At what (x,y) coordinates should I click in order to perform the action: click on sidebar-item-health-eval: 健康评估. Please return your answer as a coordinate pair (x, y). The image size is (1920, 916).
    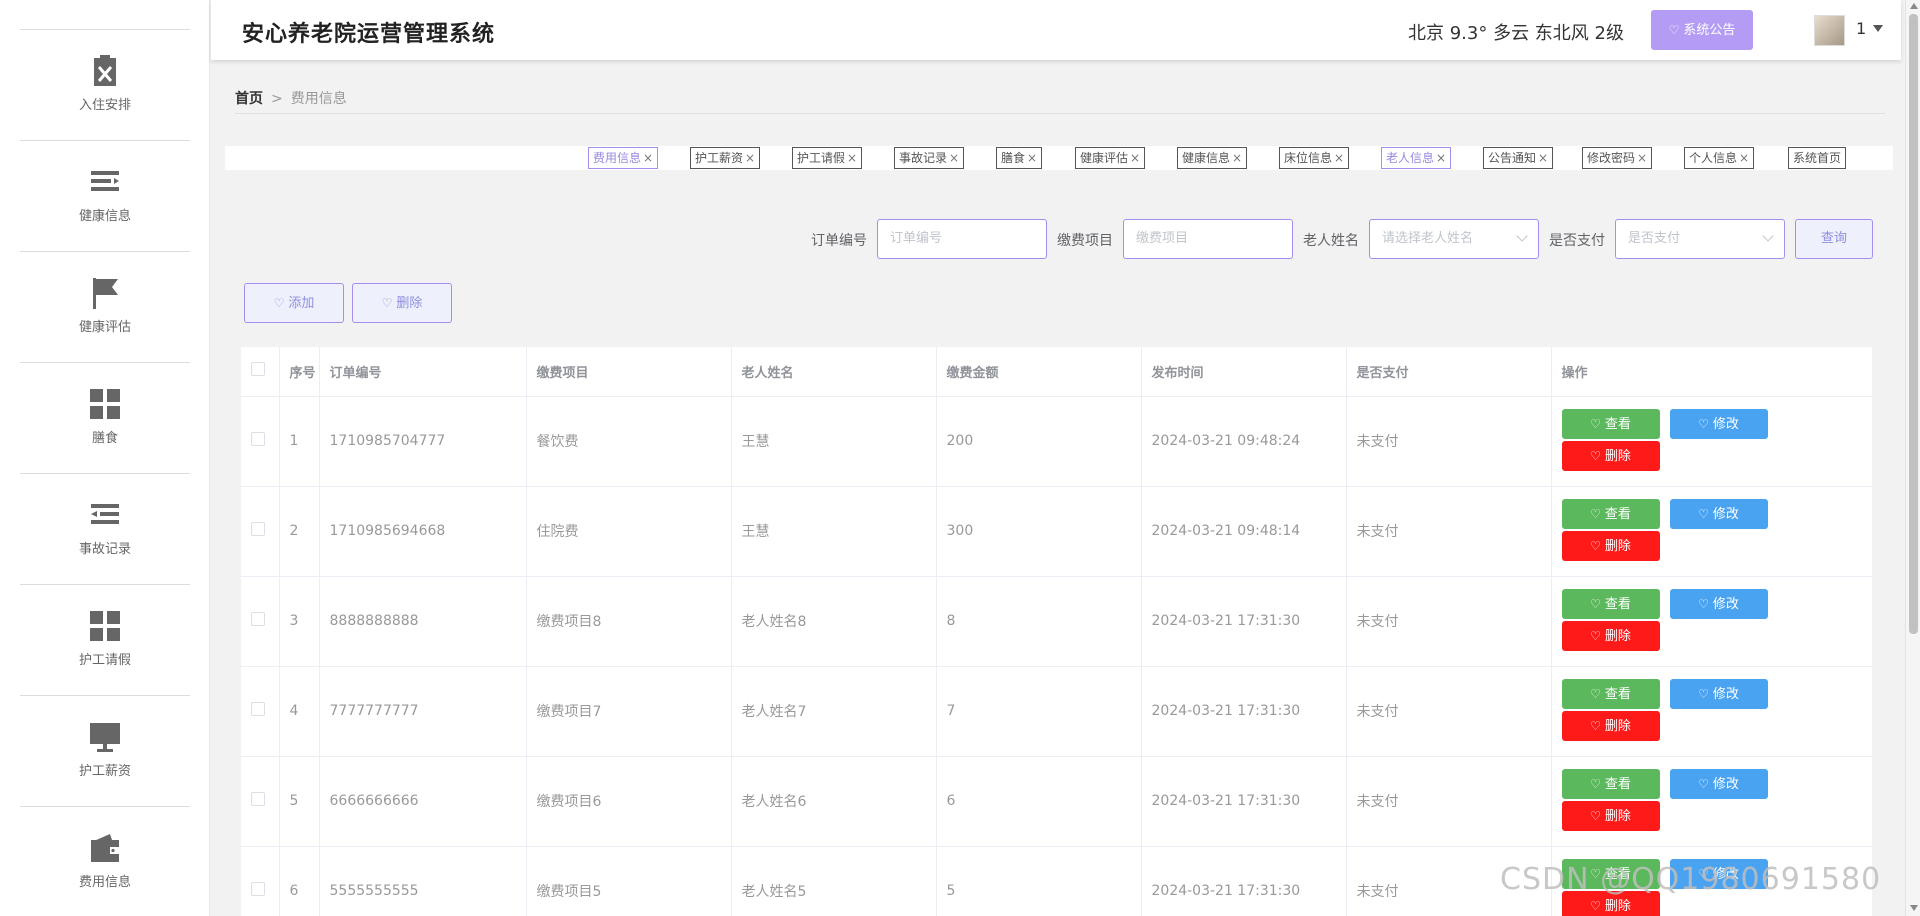
    Looking at the image, I should click on (105, 307).